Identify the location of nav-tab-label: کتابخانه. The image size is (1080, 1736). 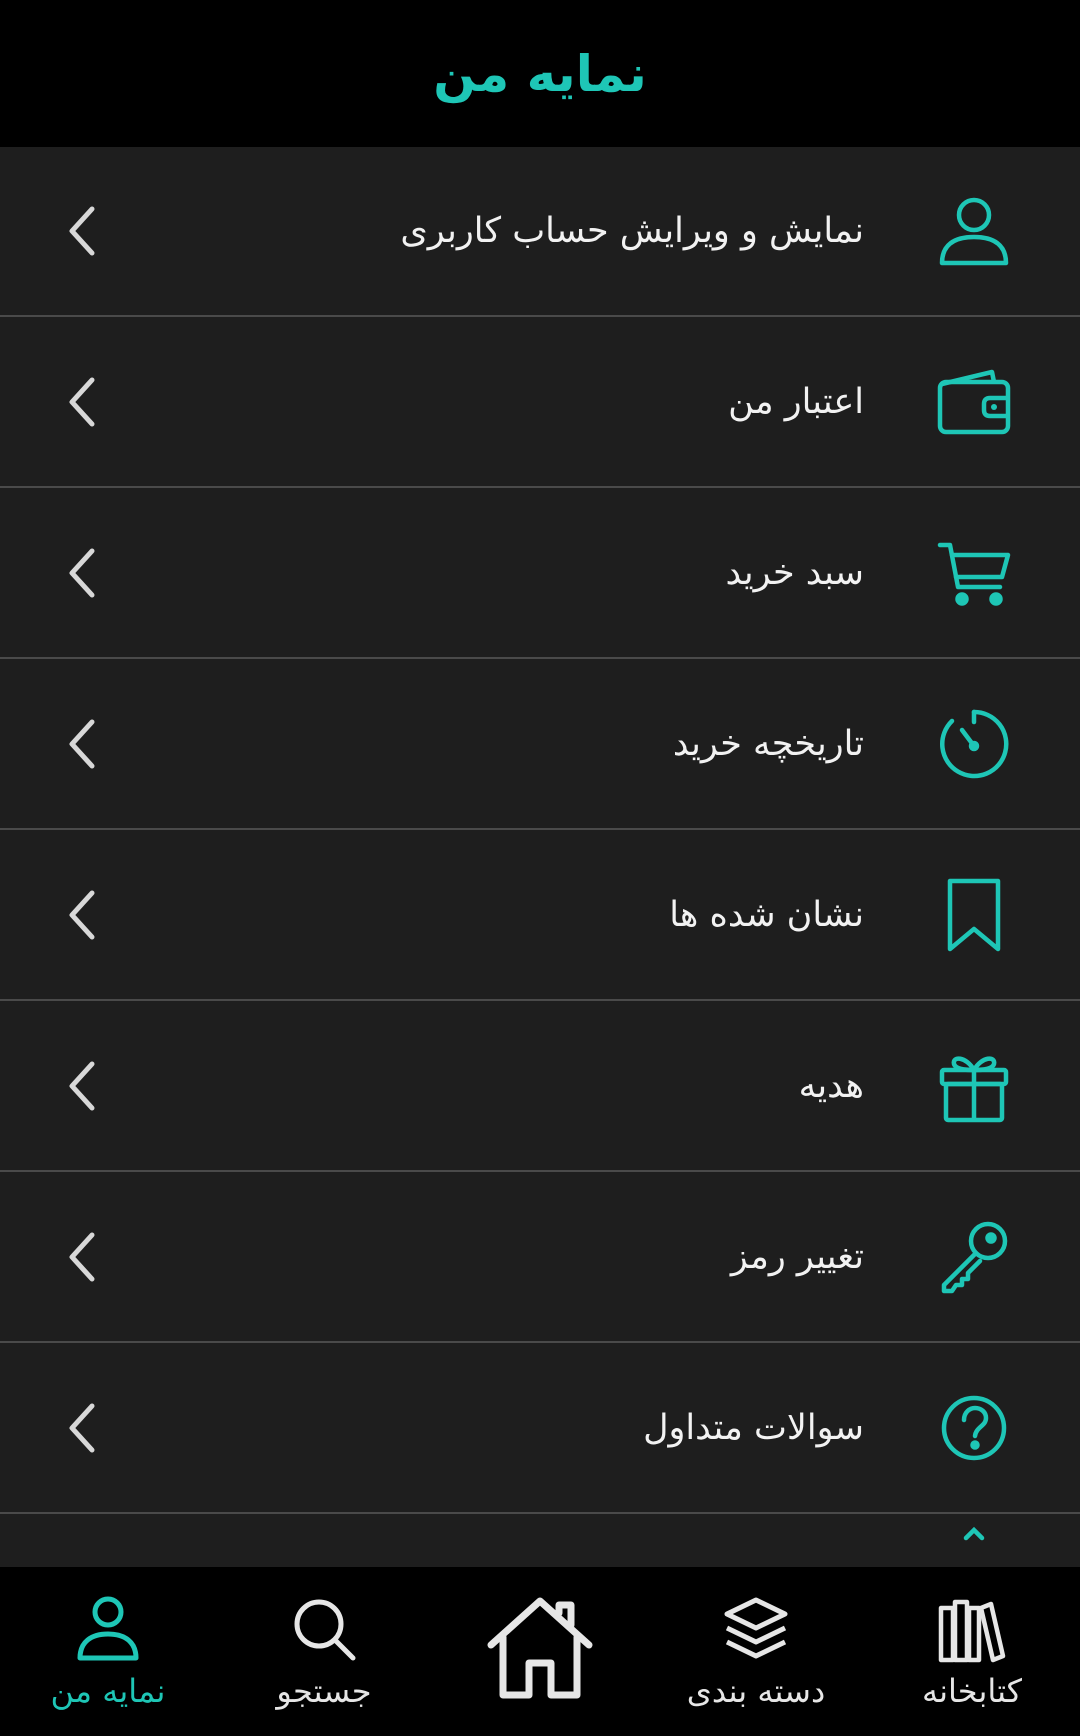
(971, 1690).